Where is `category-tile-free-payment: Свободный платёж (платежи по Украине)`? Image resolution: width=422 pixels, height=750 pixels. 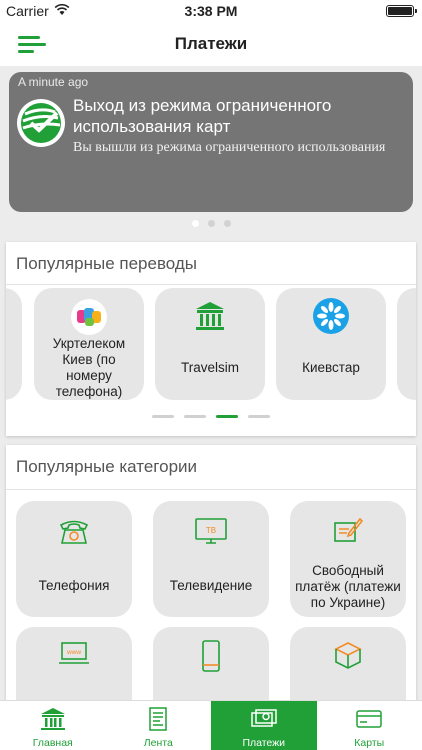
category-tile-free-payment: Свободный платёж (платежи по Украине) is located at coordinates (348, 559).